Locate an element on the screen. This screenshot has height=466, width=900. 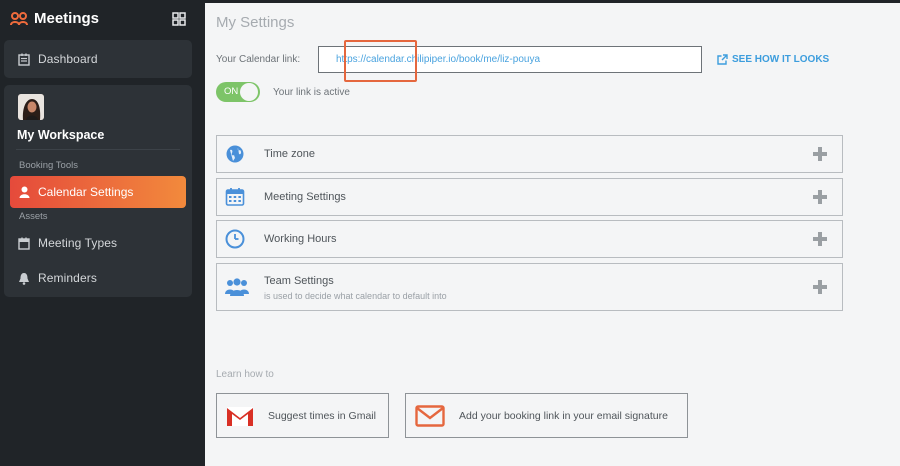
accordion-working-hours: Working Hours is located at coordinates (529, 239).